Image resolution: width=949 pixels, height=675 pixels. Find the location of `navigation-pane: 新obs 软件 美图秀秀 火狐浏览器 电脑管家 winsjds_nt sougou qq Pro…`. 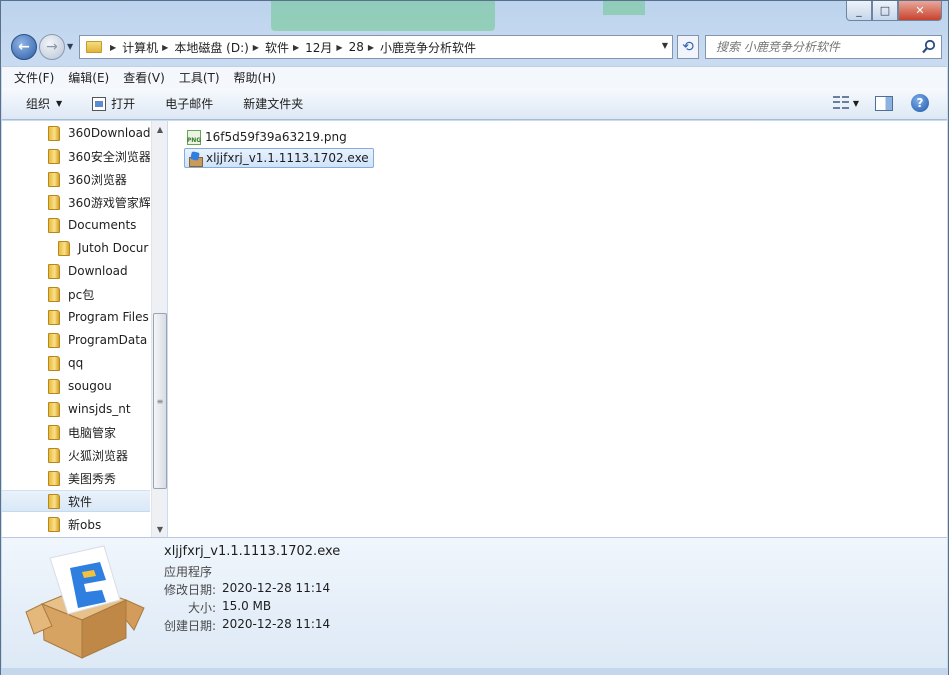

navigation-pane: 新obs 软件 美图秀秀 火狐浏览器 电脑管家 winsjds_nt sougou qq Pro… is located at coordinates (84, 329).